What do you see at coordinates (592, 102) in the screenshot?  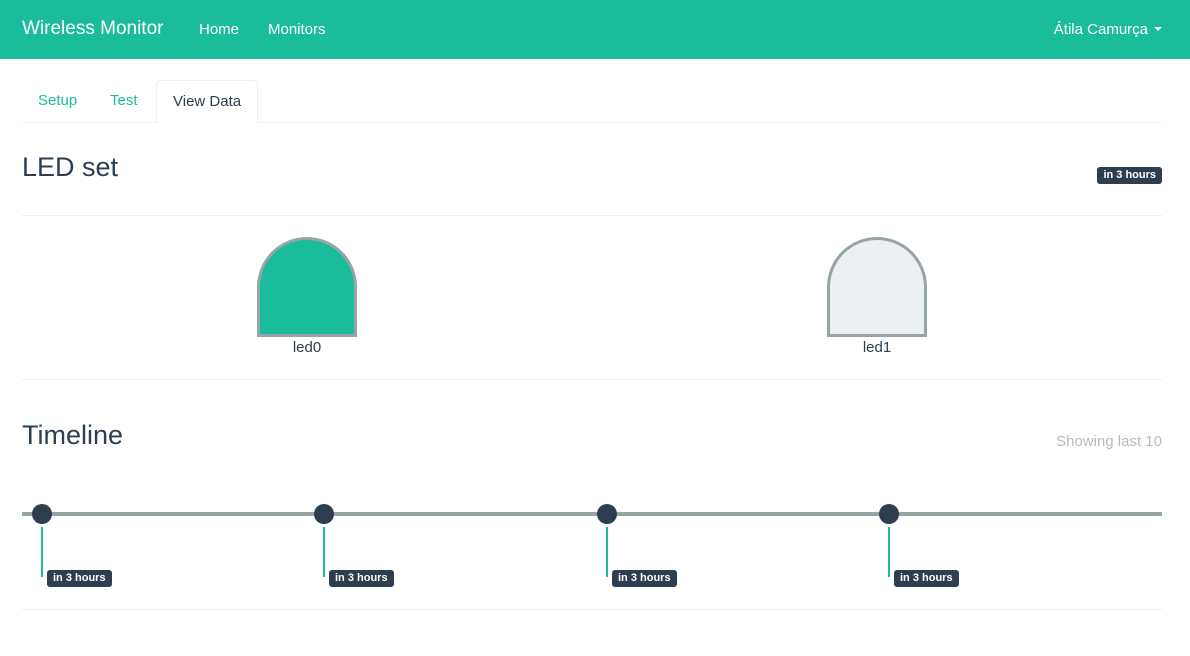 I see `tab-bar: Setup Test View Data` at bounding box center [592, 102].